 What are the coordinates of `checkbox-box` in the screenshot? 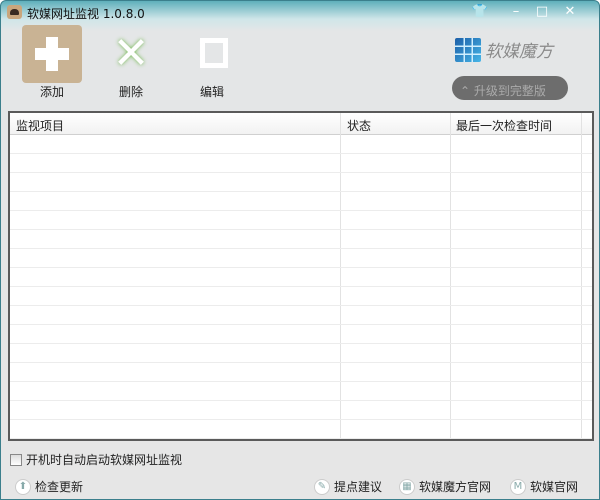 It's located at (16, 459).